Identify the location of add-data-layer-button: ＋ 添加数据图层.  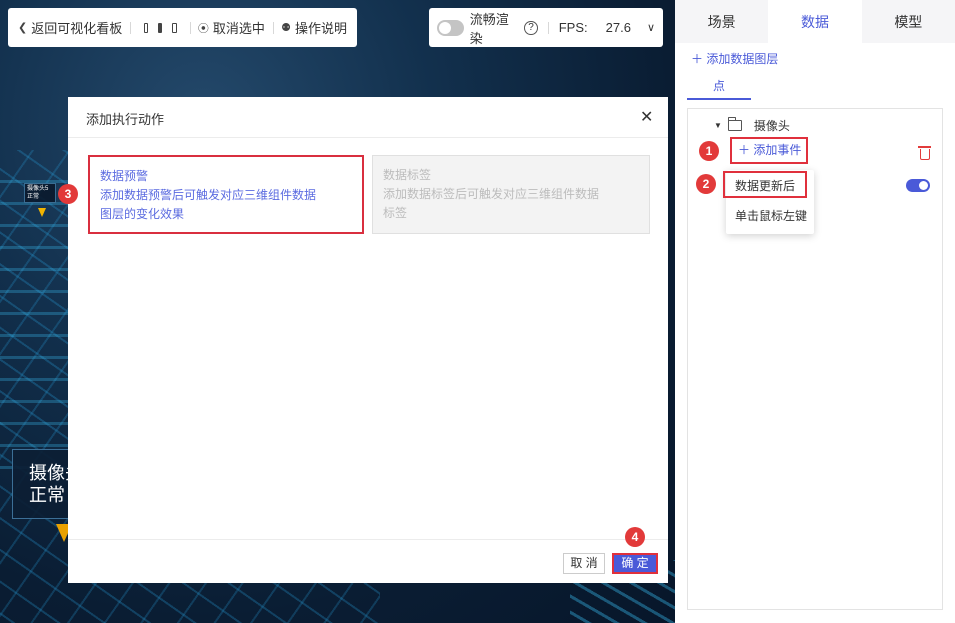
(734, 58).